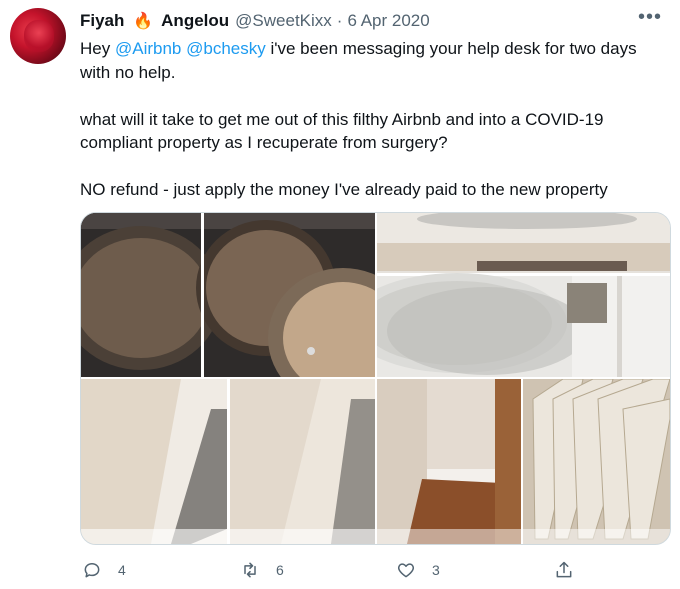 The height and width of the screenshot is (589, 680). I want to click on tweet-actions: 4 6 3, so click(330, 572).